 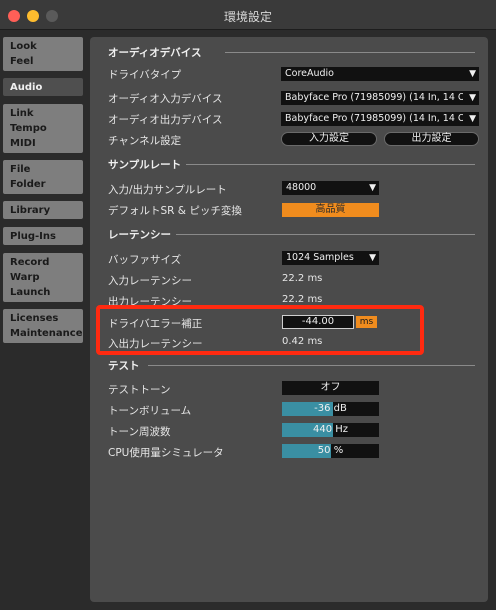 I want to click on tone-volume-label: トーンボリューム, so click(x=150, y=411).